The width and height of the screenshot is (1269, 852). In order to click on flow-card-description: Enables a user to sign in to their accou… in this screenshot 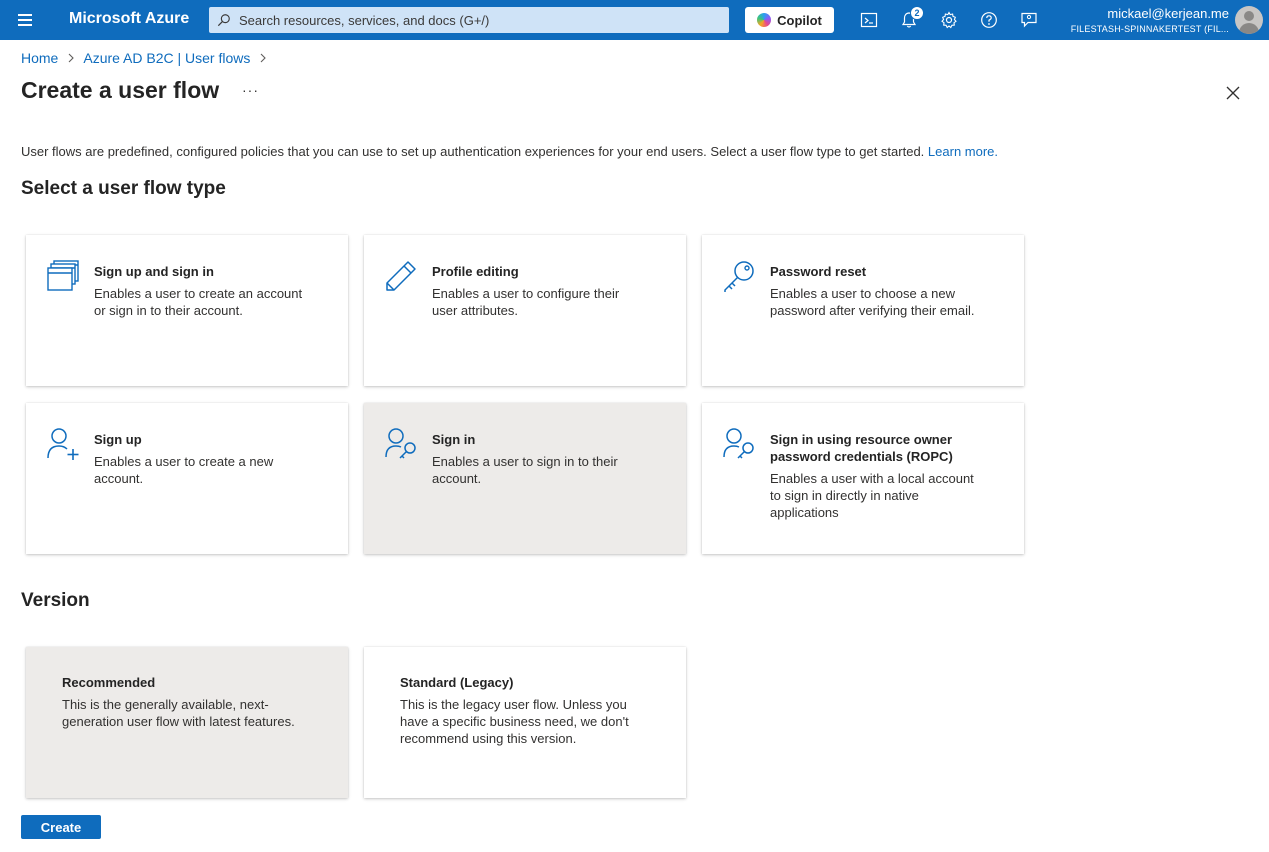, I will do `click(525, 470)`.